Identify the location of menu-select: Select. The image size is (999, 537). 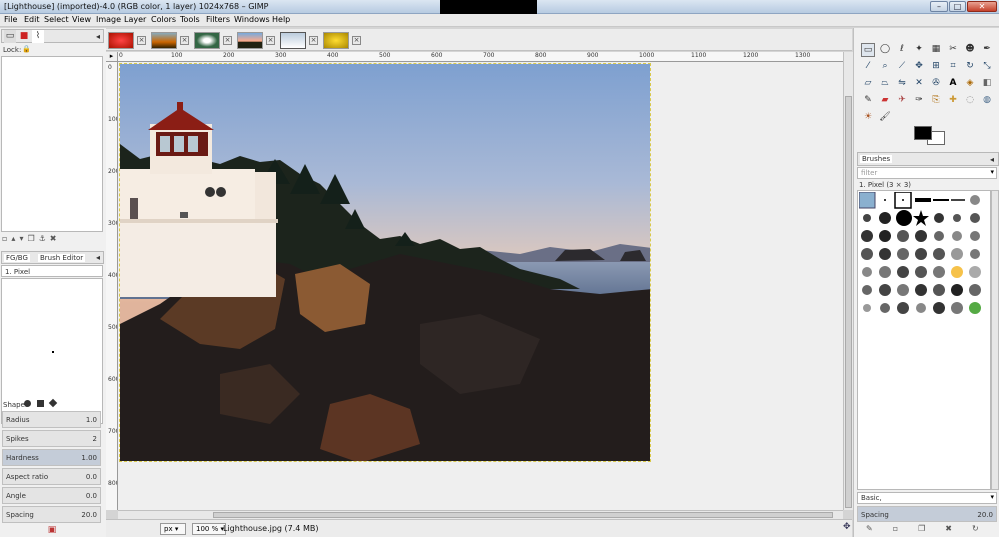
(56, 19).